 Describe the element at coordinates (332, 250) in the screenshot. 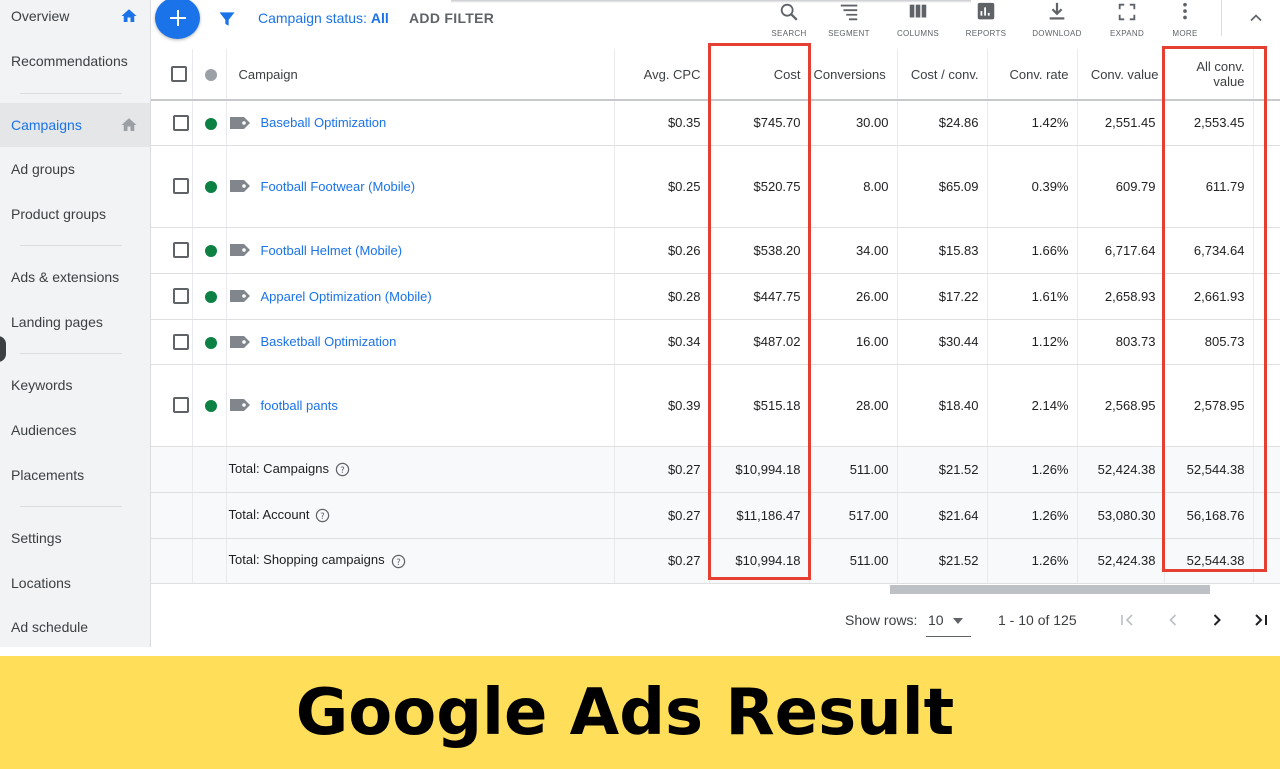

I see `campaign-link: Football Helmet (Mobile)` at that location.